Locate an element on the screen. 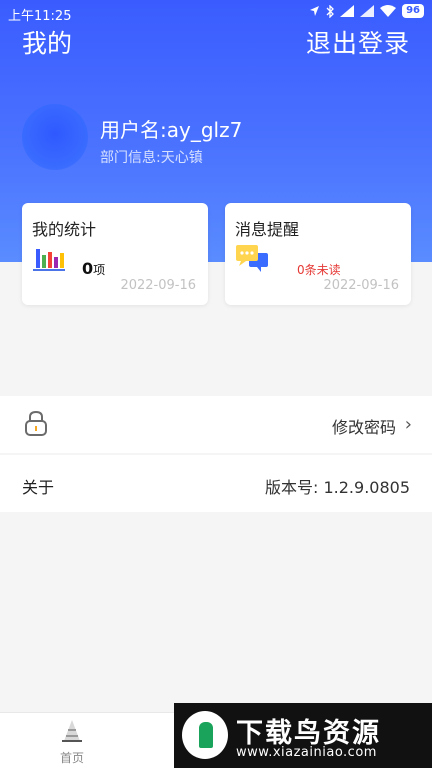 Image resolution: width=432 pixels, height=768 pixels. stats-count-unit: 项 is located at coordinates (99, 270).